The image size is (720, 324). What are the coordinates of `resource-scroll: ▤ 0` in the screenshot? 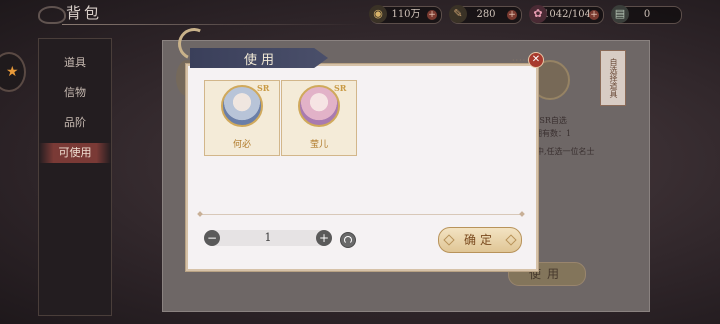 It's located at (646, 14).